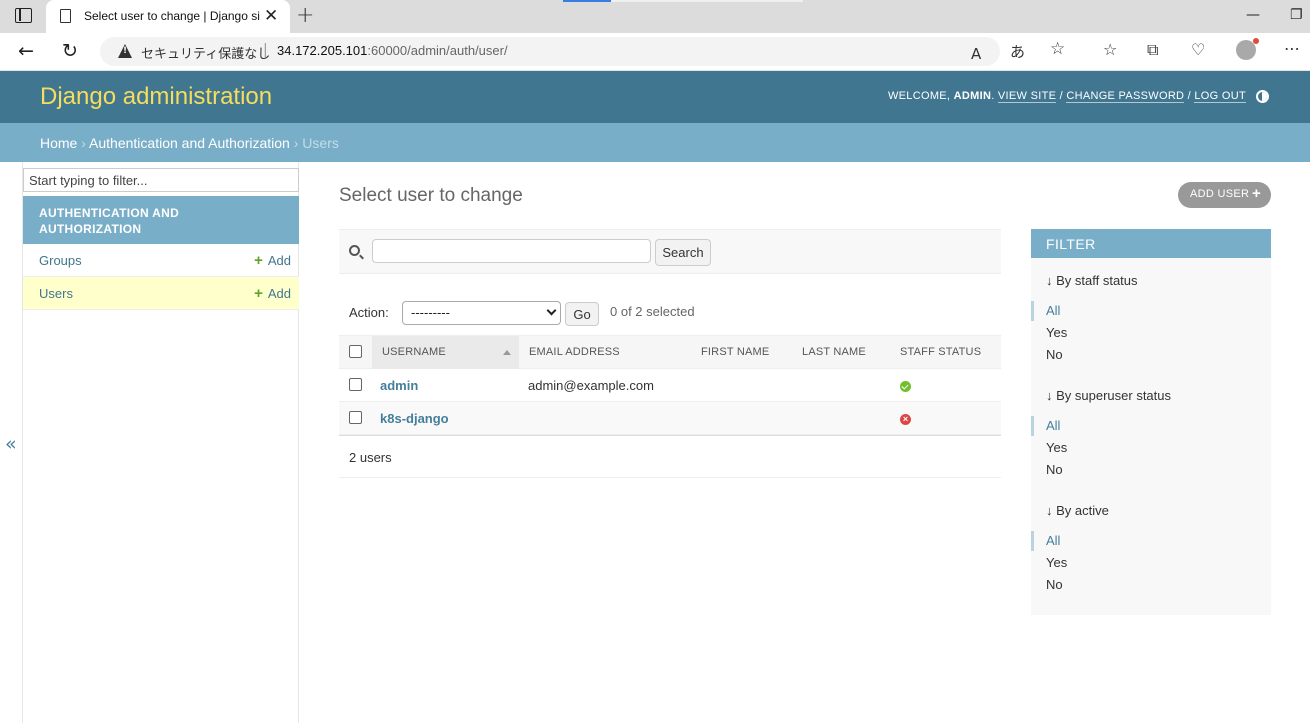 Image resolution: width=1310 pixels, height=723 pixels. What do you see at coordinates (1247, 49) in the screenshot?
I see `profile-avatar` at bounding box center [1247, 49].